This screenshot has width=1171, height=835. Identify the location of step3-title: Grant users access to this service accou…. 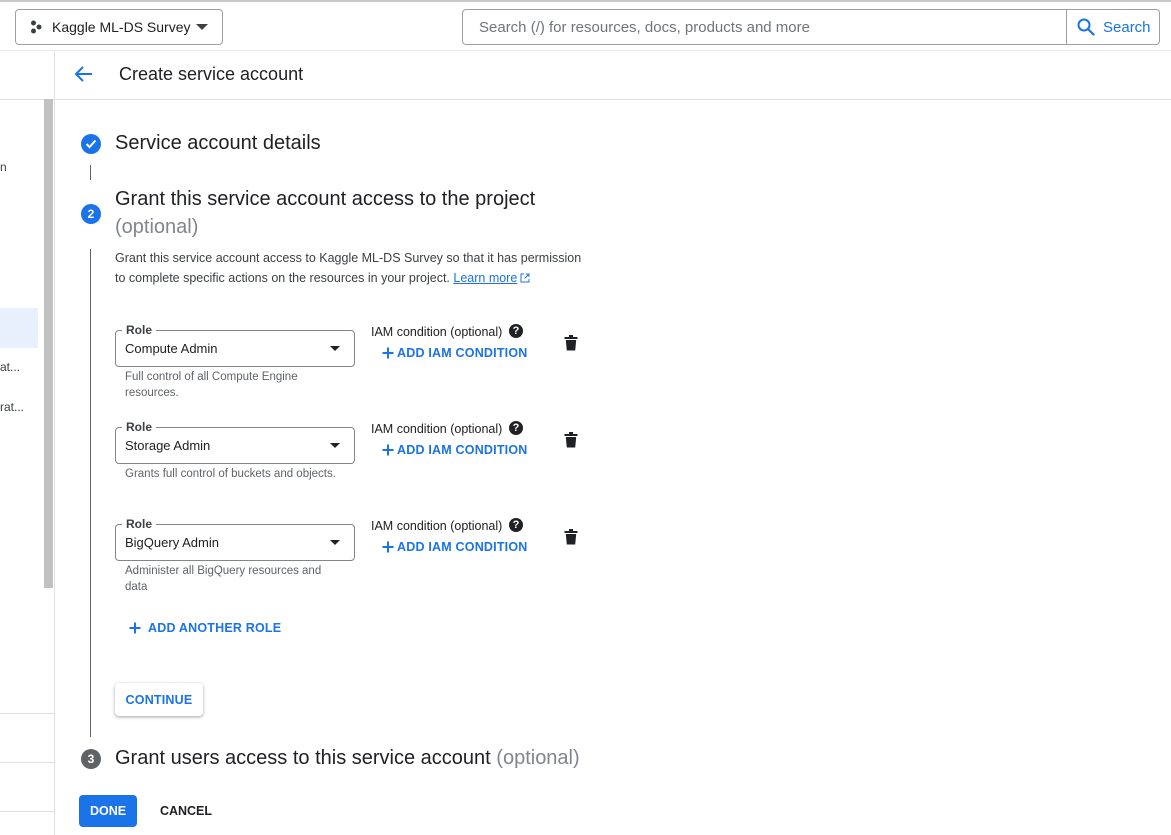
(347, 758).